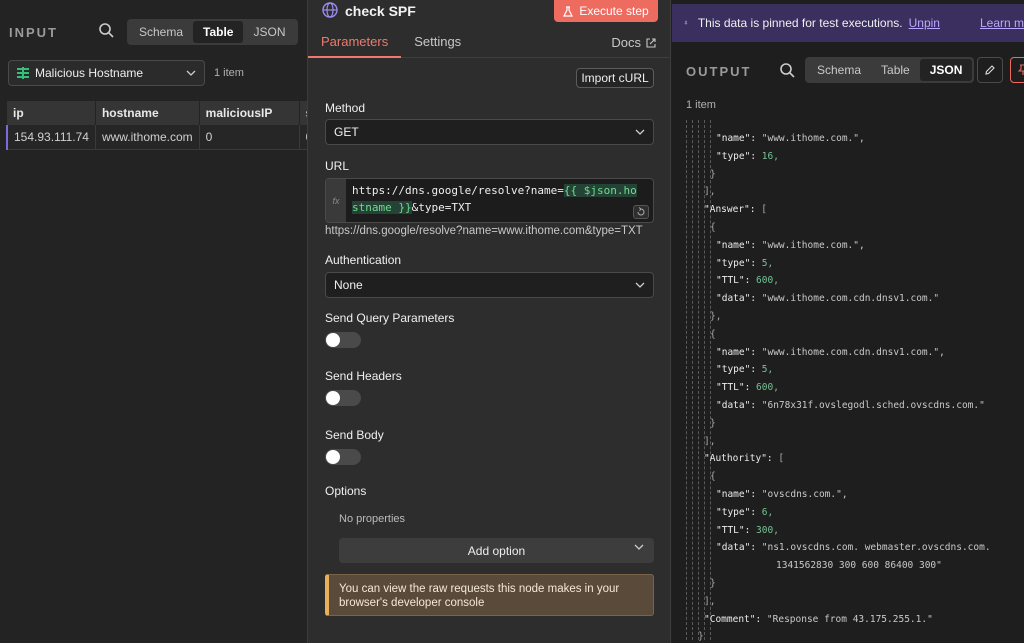 The height and width of the screenshot is (643, 1024). What do you see at coordinates (876, 547) in the screenshot?
I see `json-value: "ns1.ovscdns.com. webmaster.ovscdns.com.` at bounding box center [876, 547].